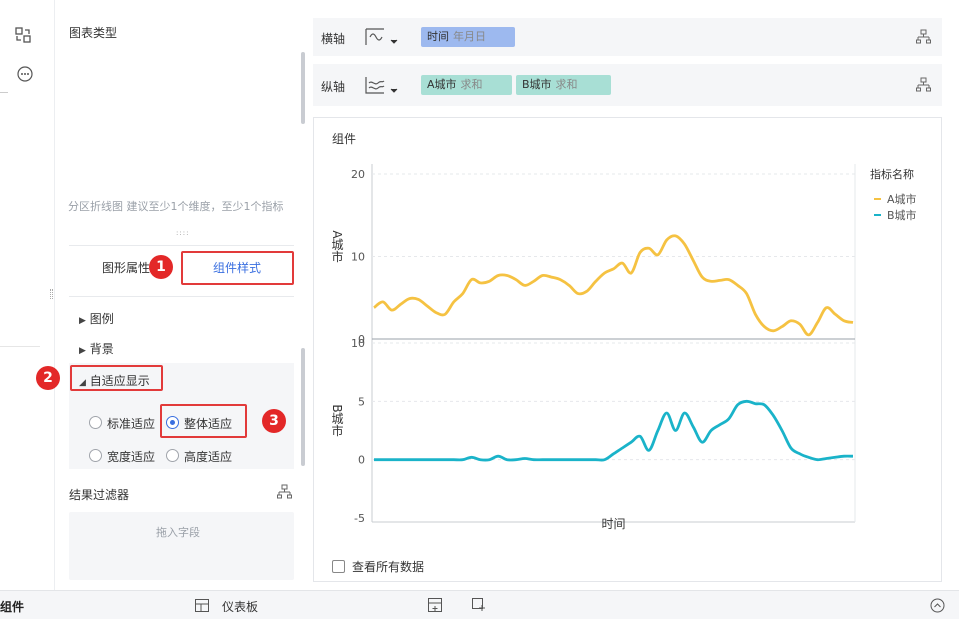  I want to click on y-axis-hierarchy-icon, so click(923, 84).